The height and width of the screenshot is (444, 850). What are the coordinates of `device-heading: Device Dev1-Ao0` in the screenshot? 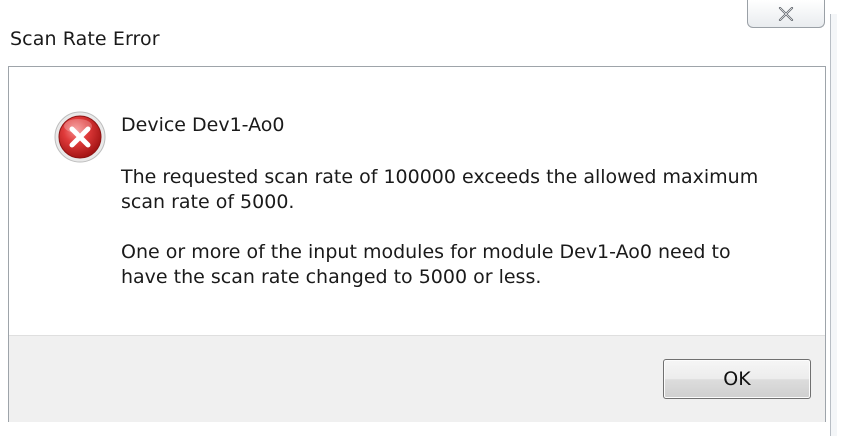 It's located at (203, 125).